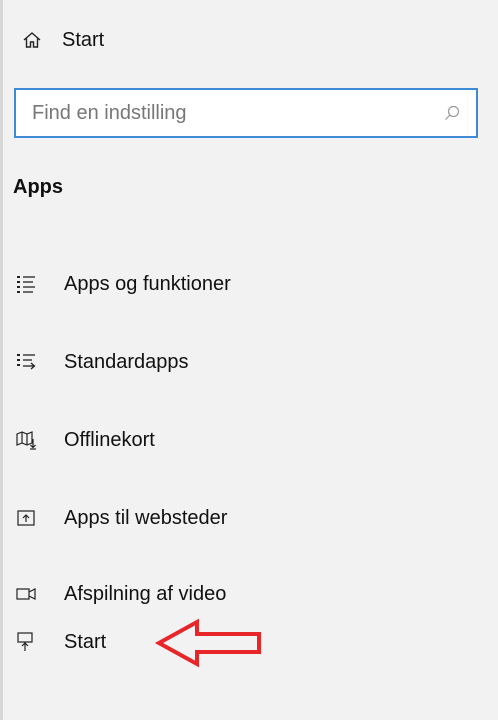 The height and width of the screenshot is (720, 498). What do you see at coordinates (147, 283) in the screenshot?
I see `nav-item-label: Apps og funktioner` at bounding box center [147, 283].